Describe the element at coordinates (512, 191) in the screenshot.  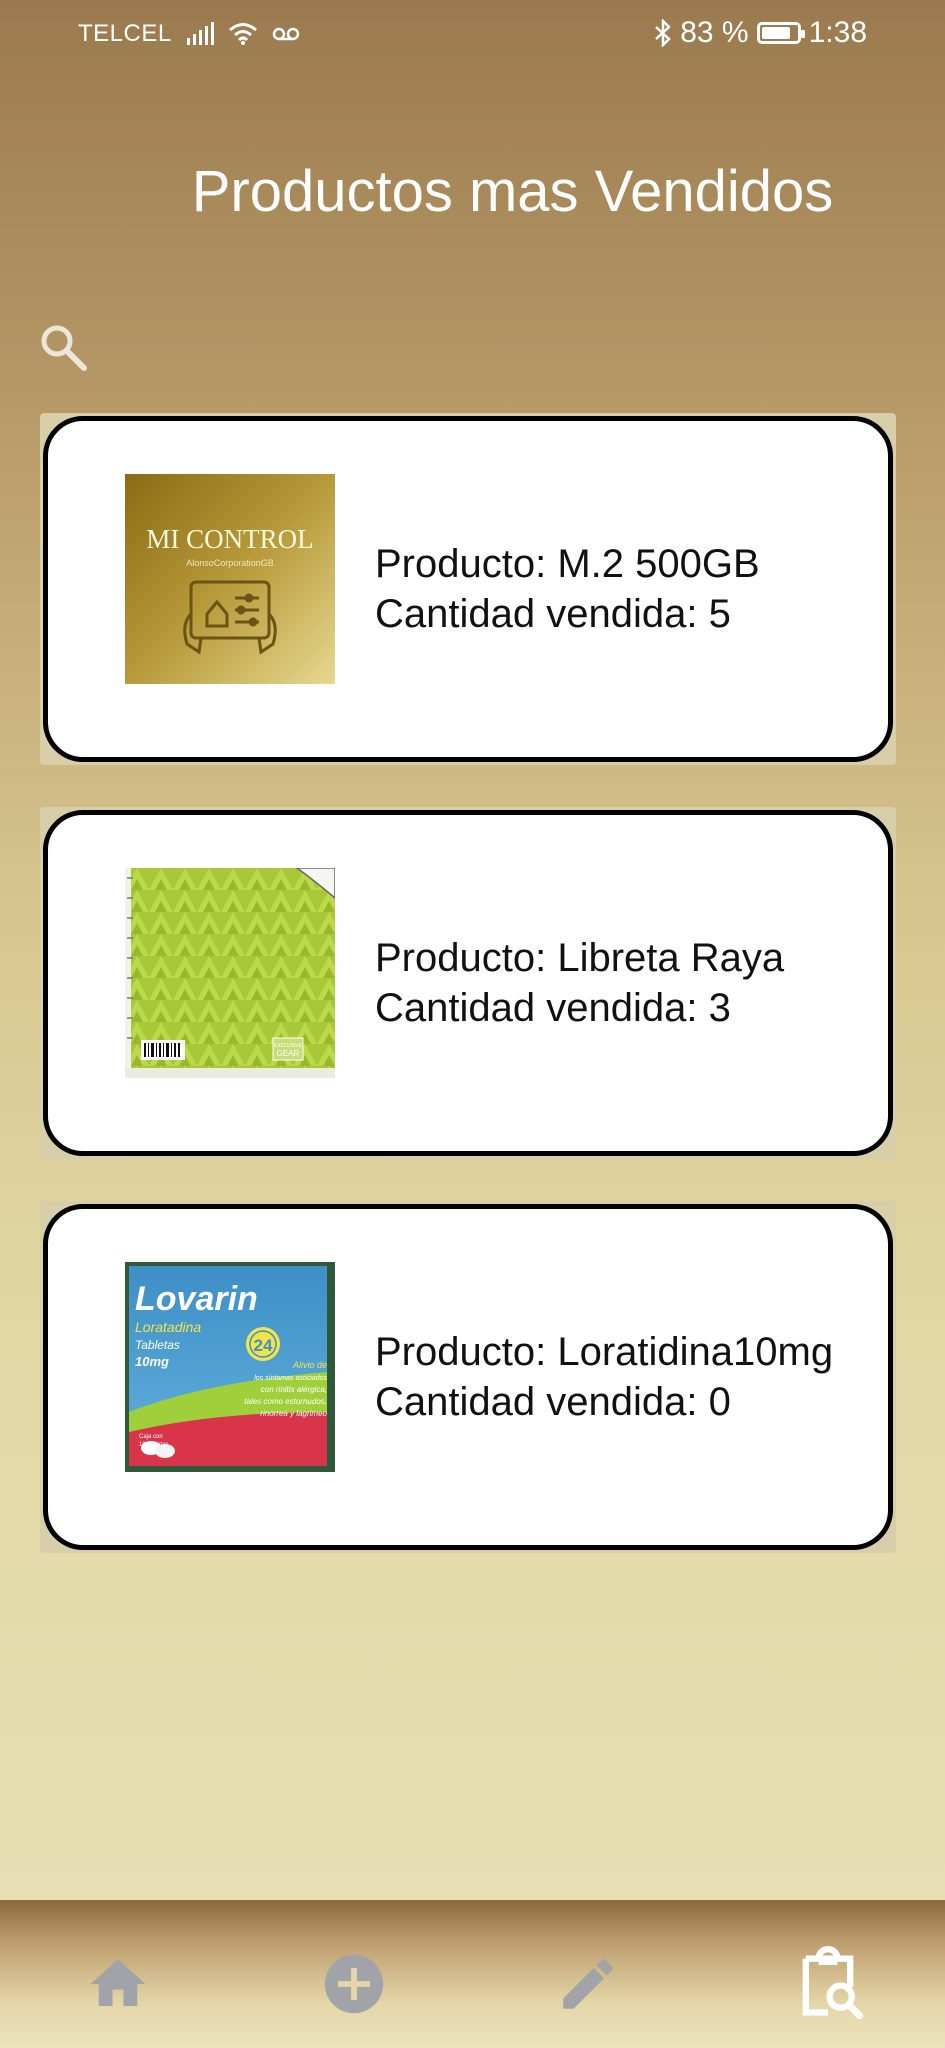
I see `page-title: Productos mas Vendidos` at that location.